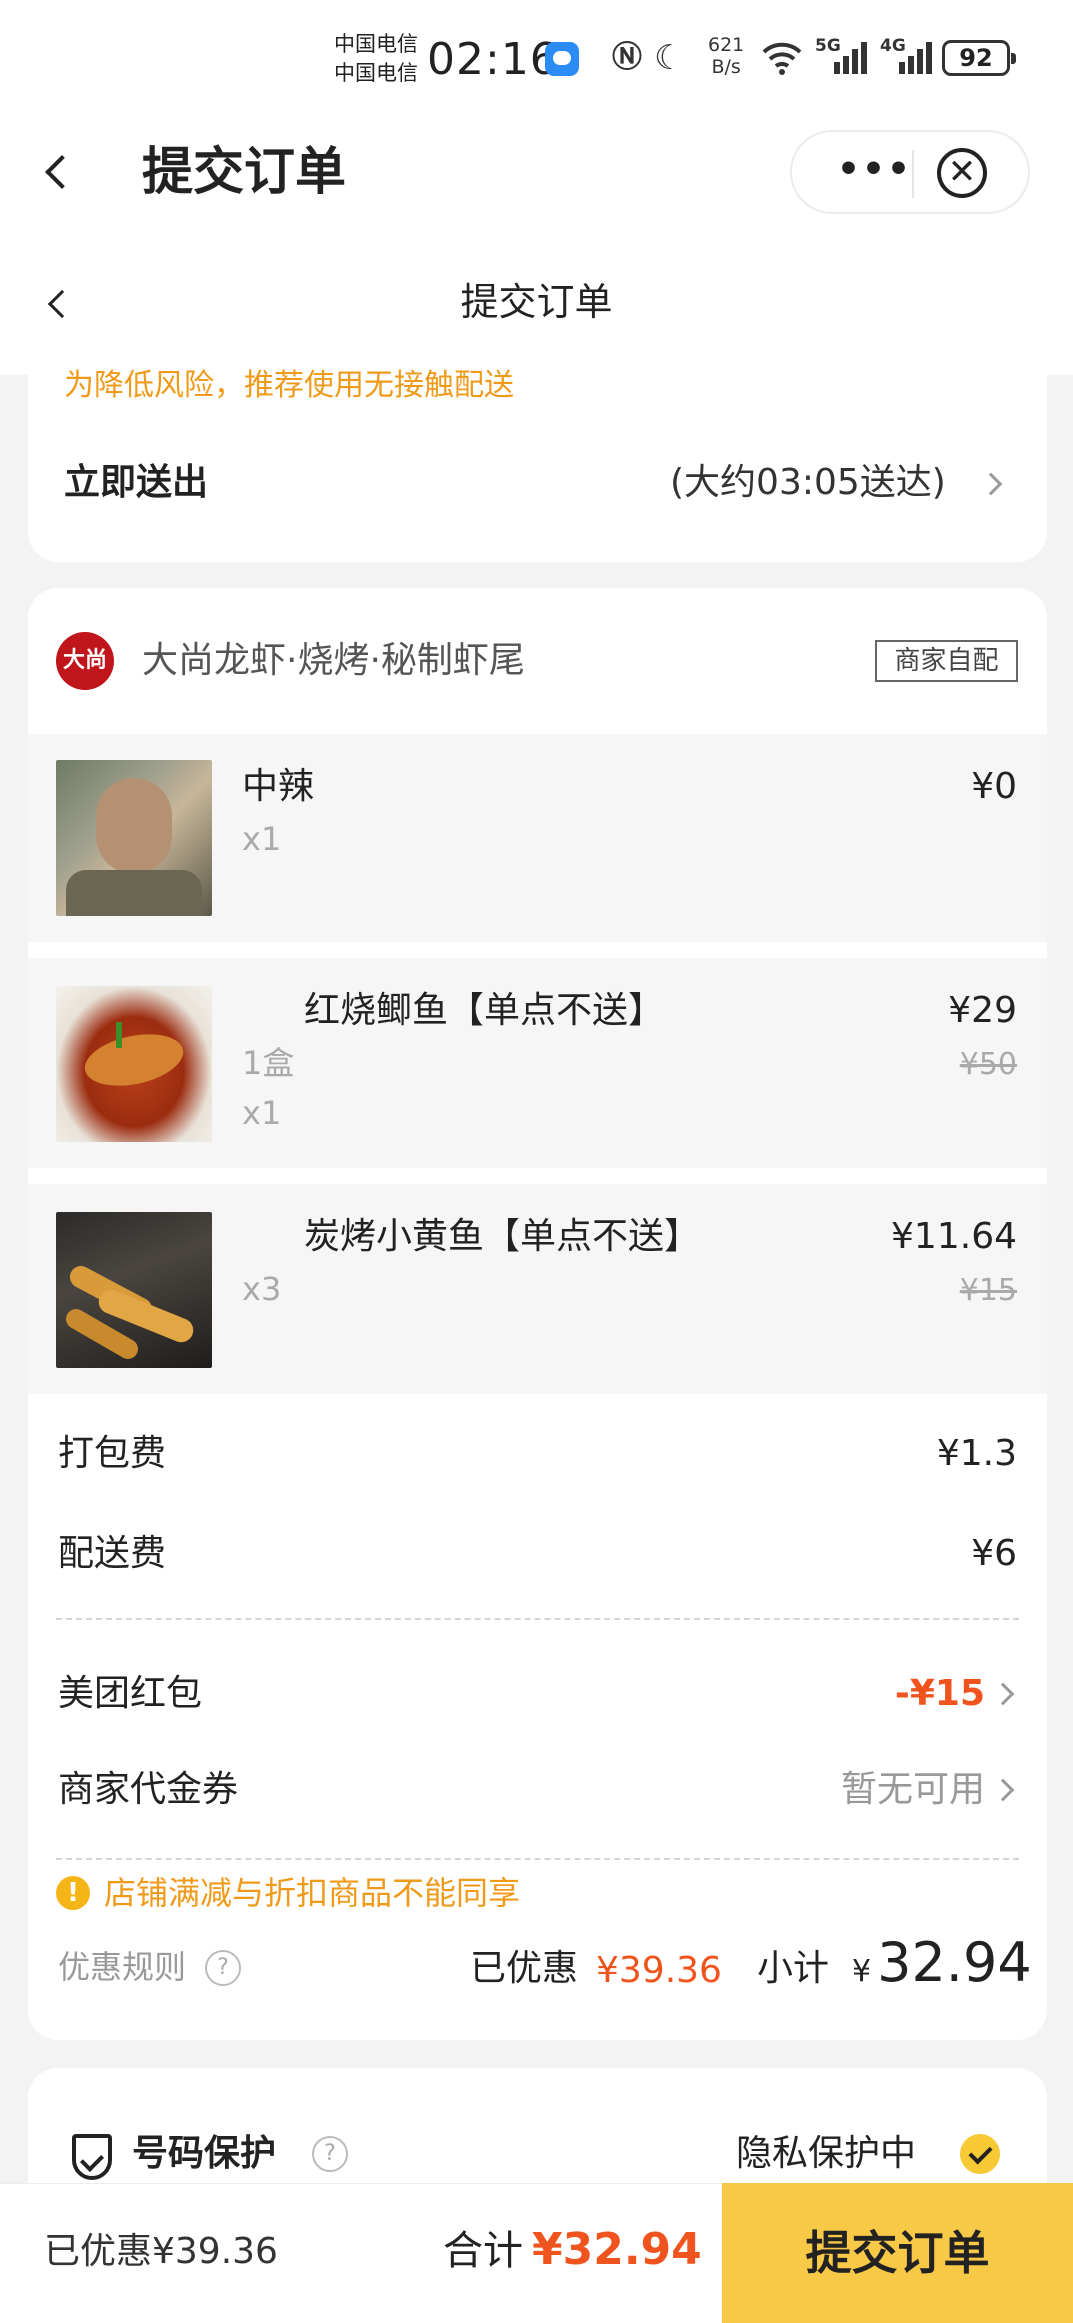 The width and height of the screenshot is (1073, 2323). What do you see at coordinates (493, 59) in the screenshot?
I see `clock: 02:16` at bounding box center [493, 59].